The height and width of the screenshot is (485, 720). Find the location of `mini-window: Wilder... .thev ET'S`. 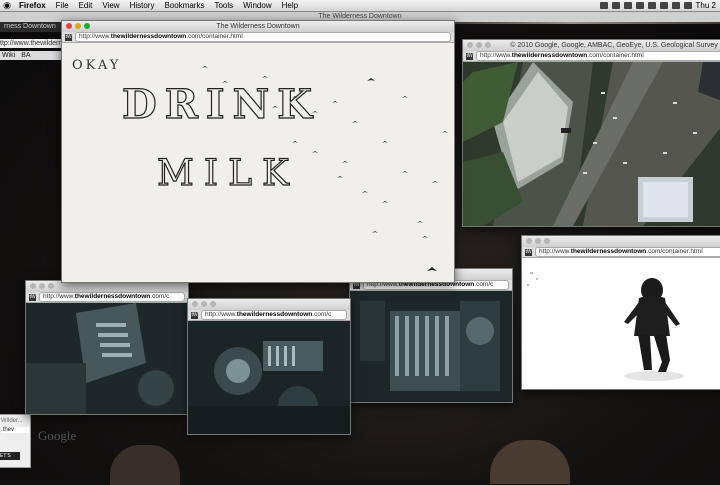

mini-window: Wilder... .thev ET'S is located at coordinates (15, 441).